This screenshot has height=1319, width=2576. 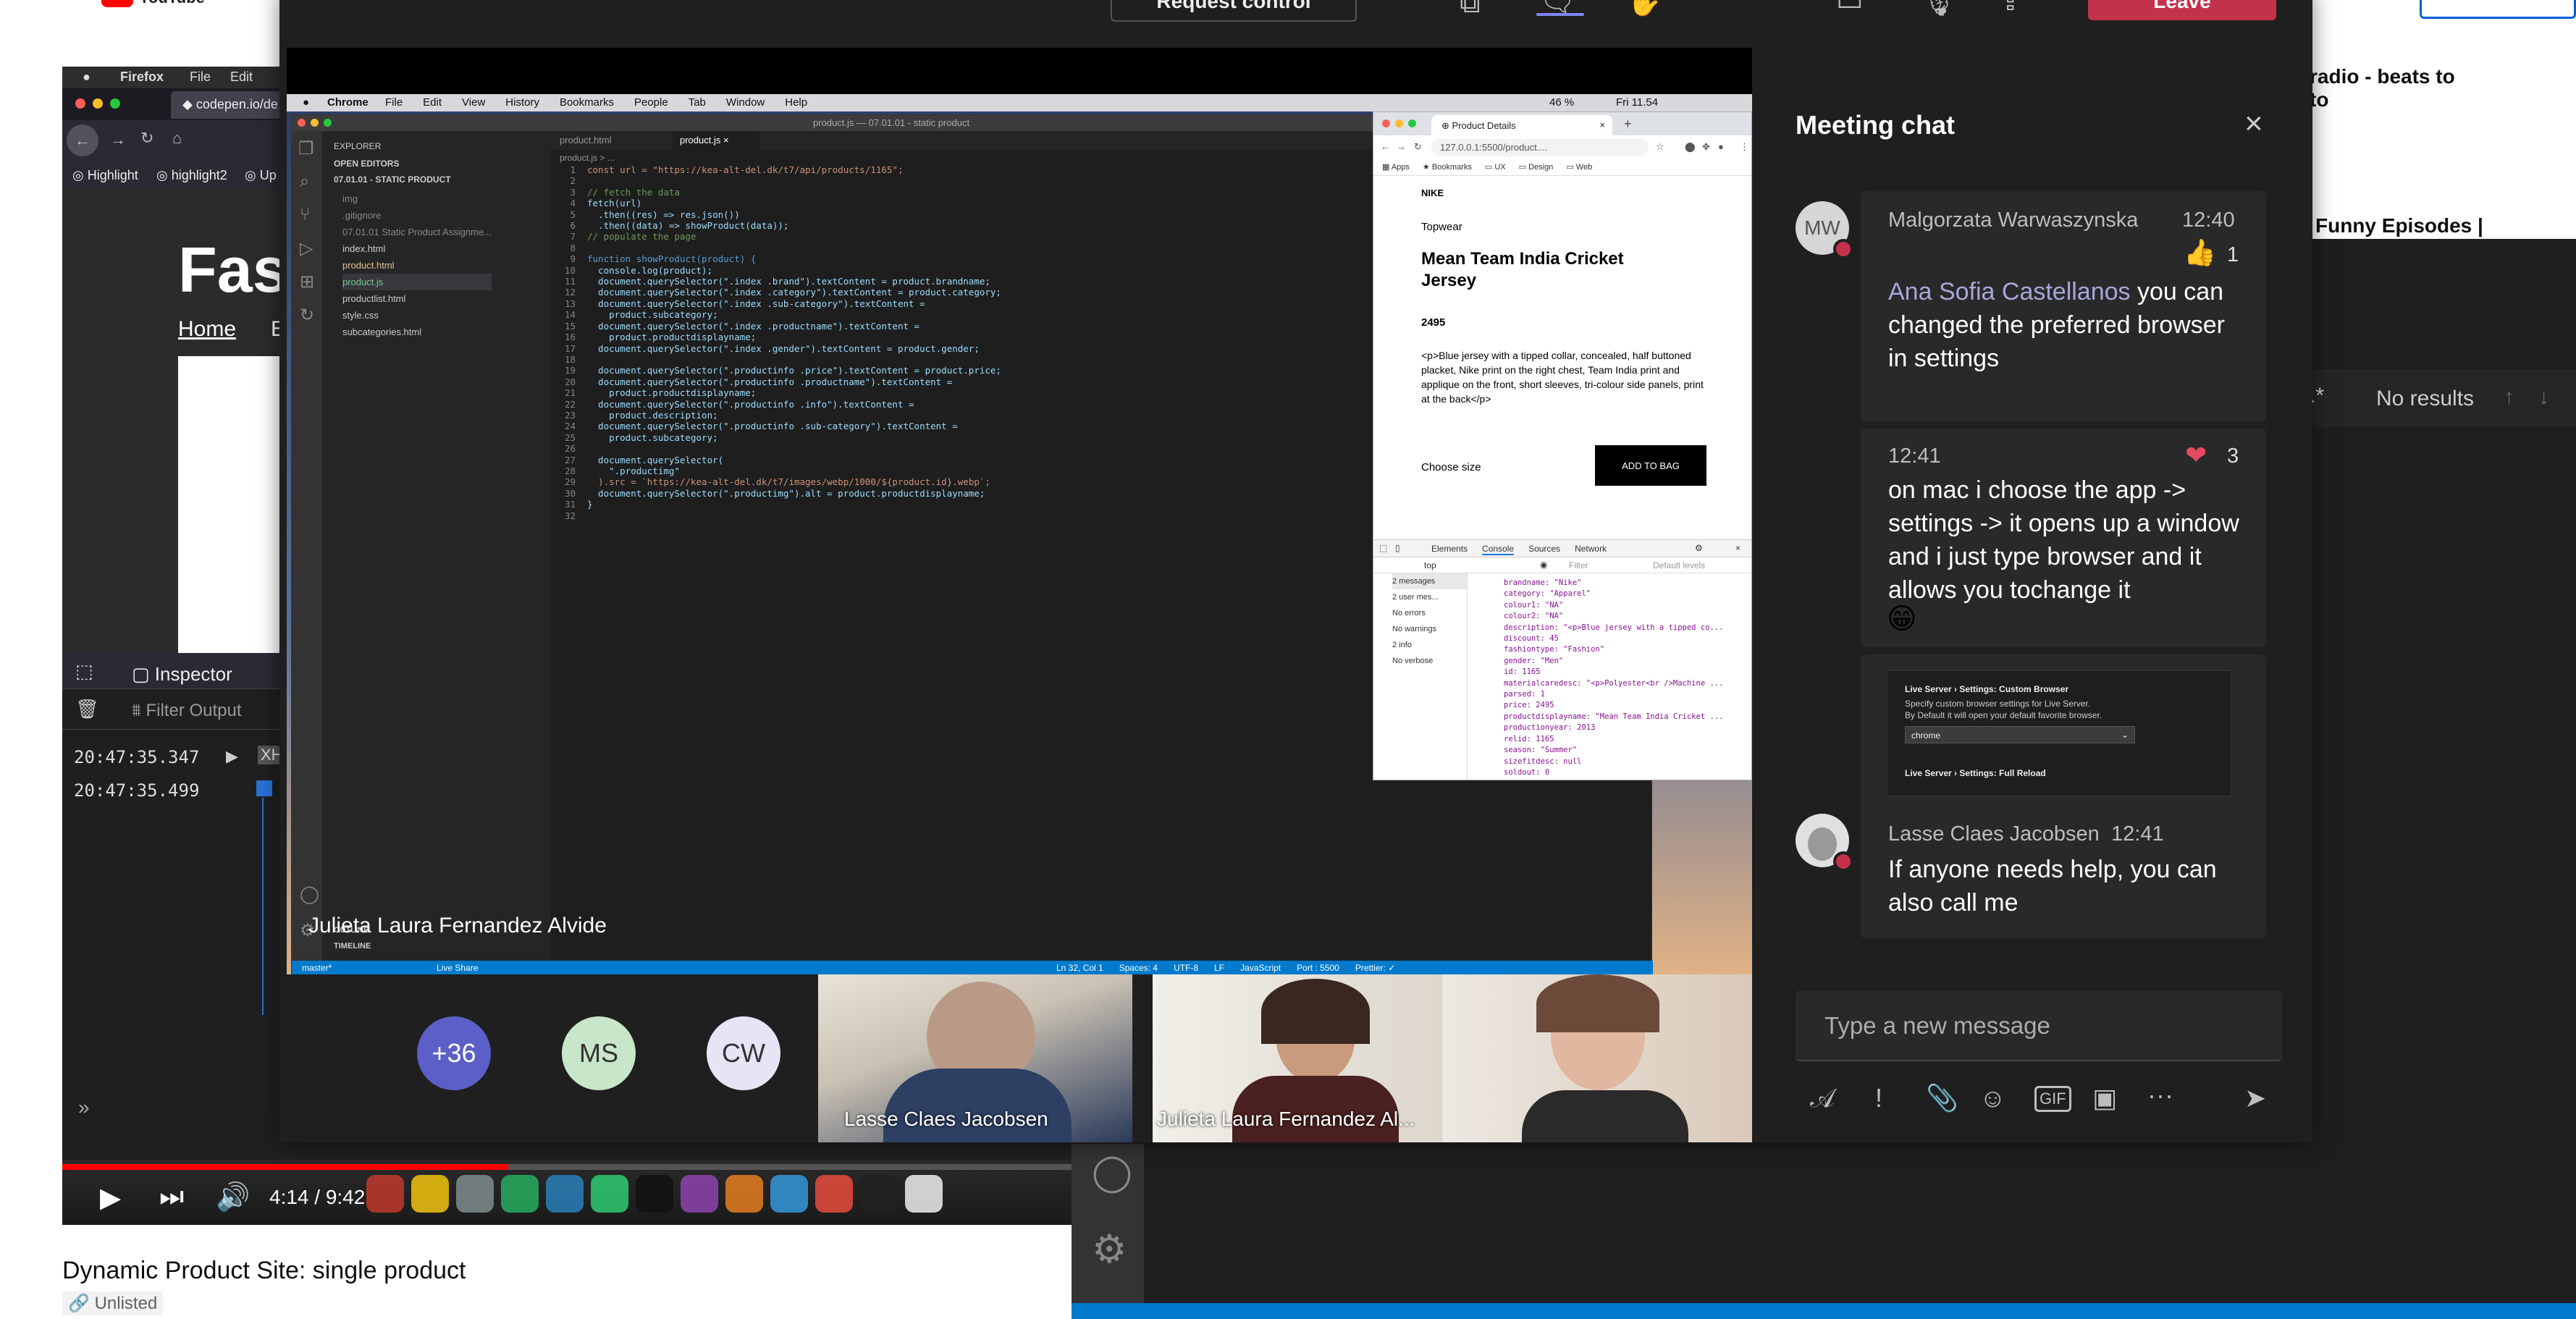 What do you see at coordinates (1470, 10) in the screenshot?
I see `participants-icon: ⧉` at bounding box center [1470, 10].